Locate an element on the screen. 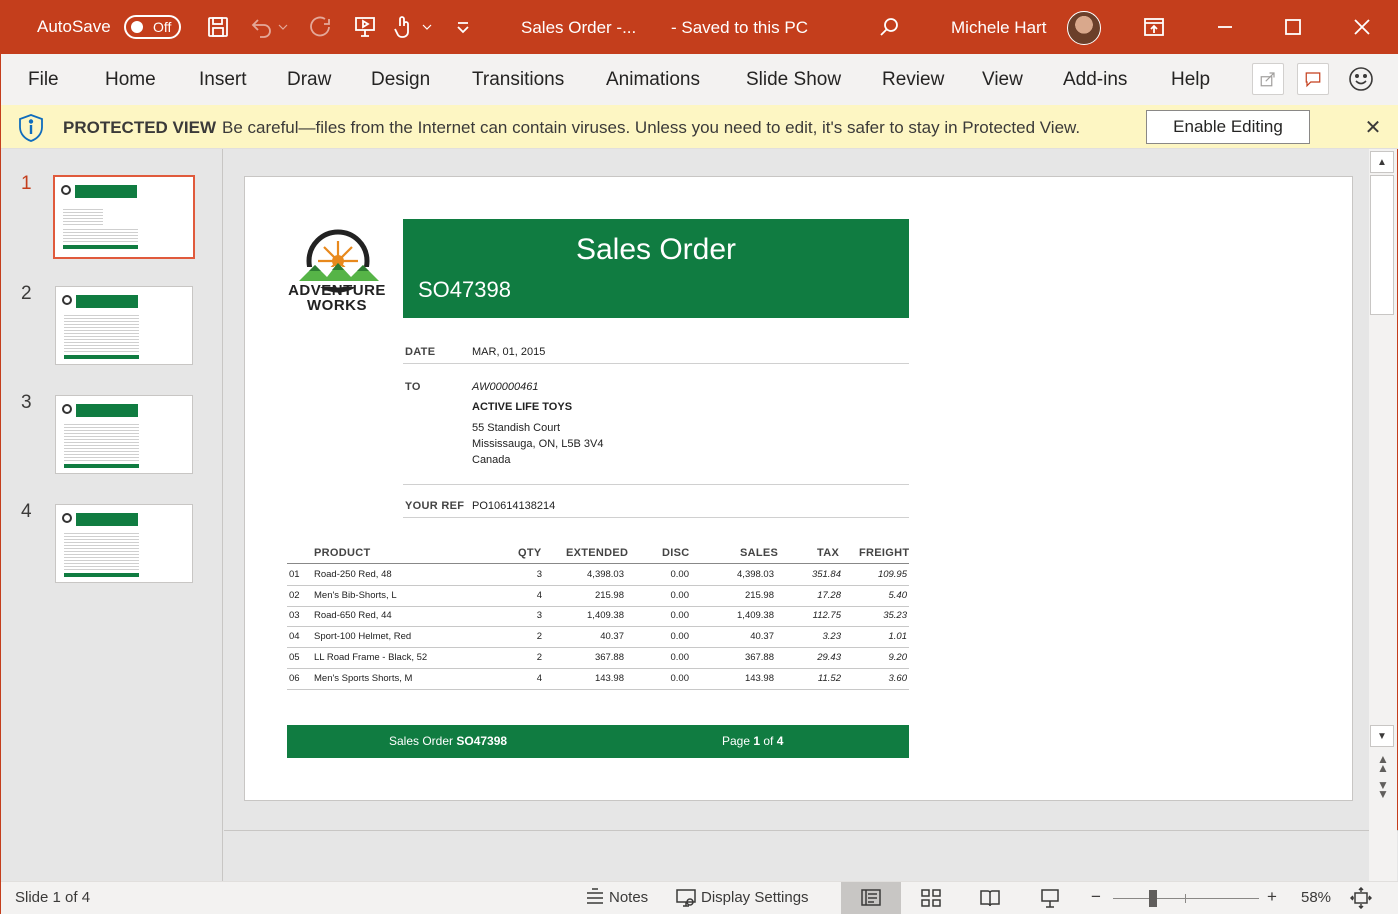 The height and width of the screenshot is (914, 1398). table-cell-tax: 3.23 is located at coordinates (832, 637).